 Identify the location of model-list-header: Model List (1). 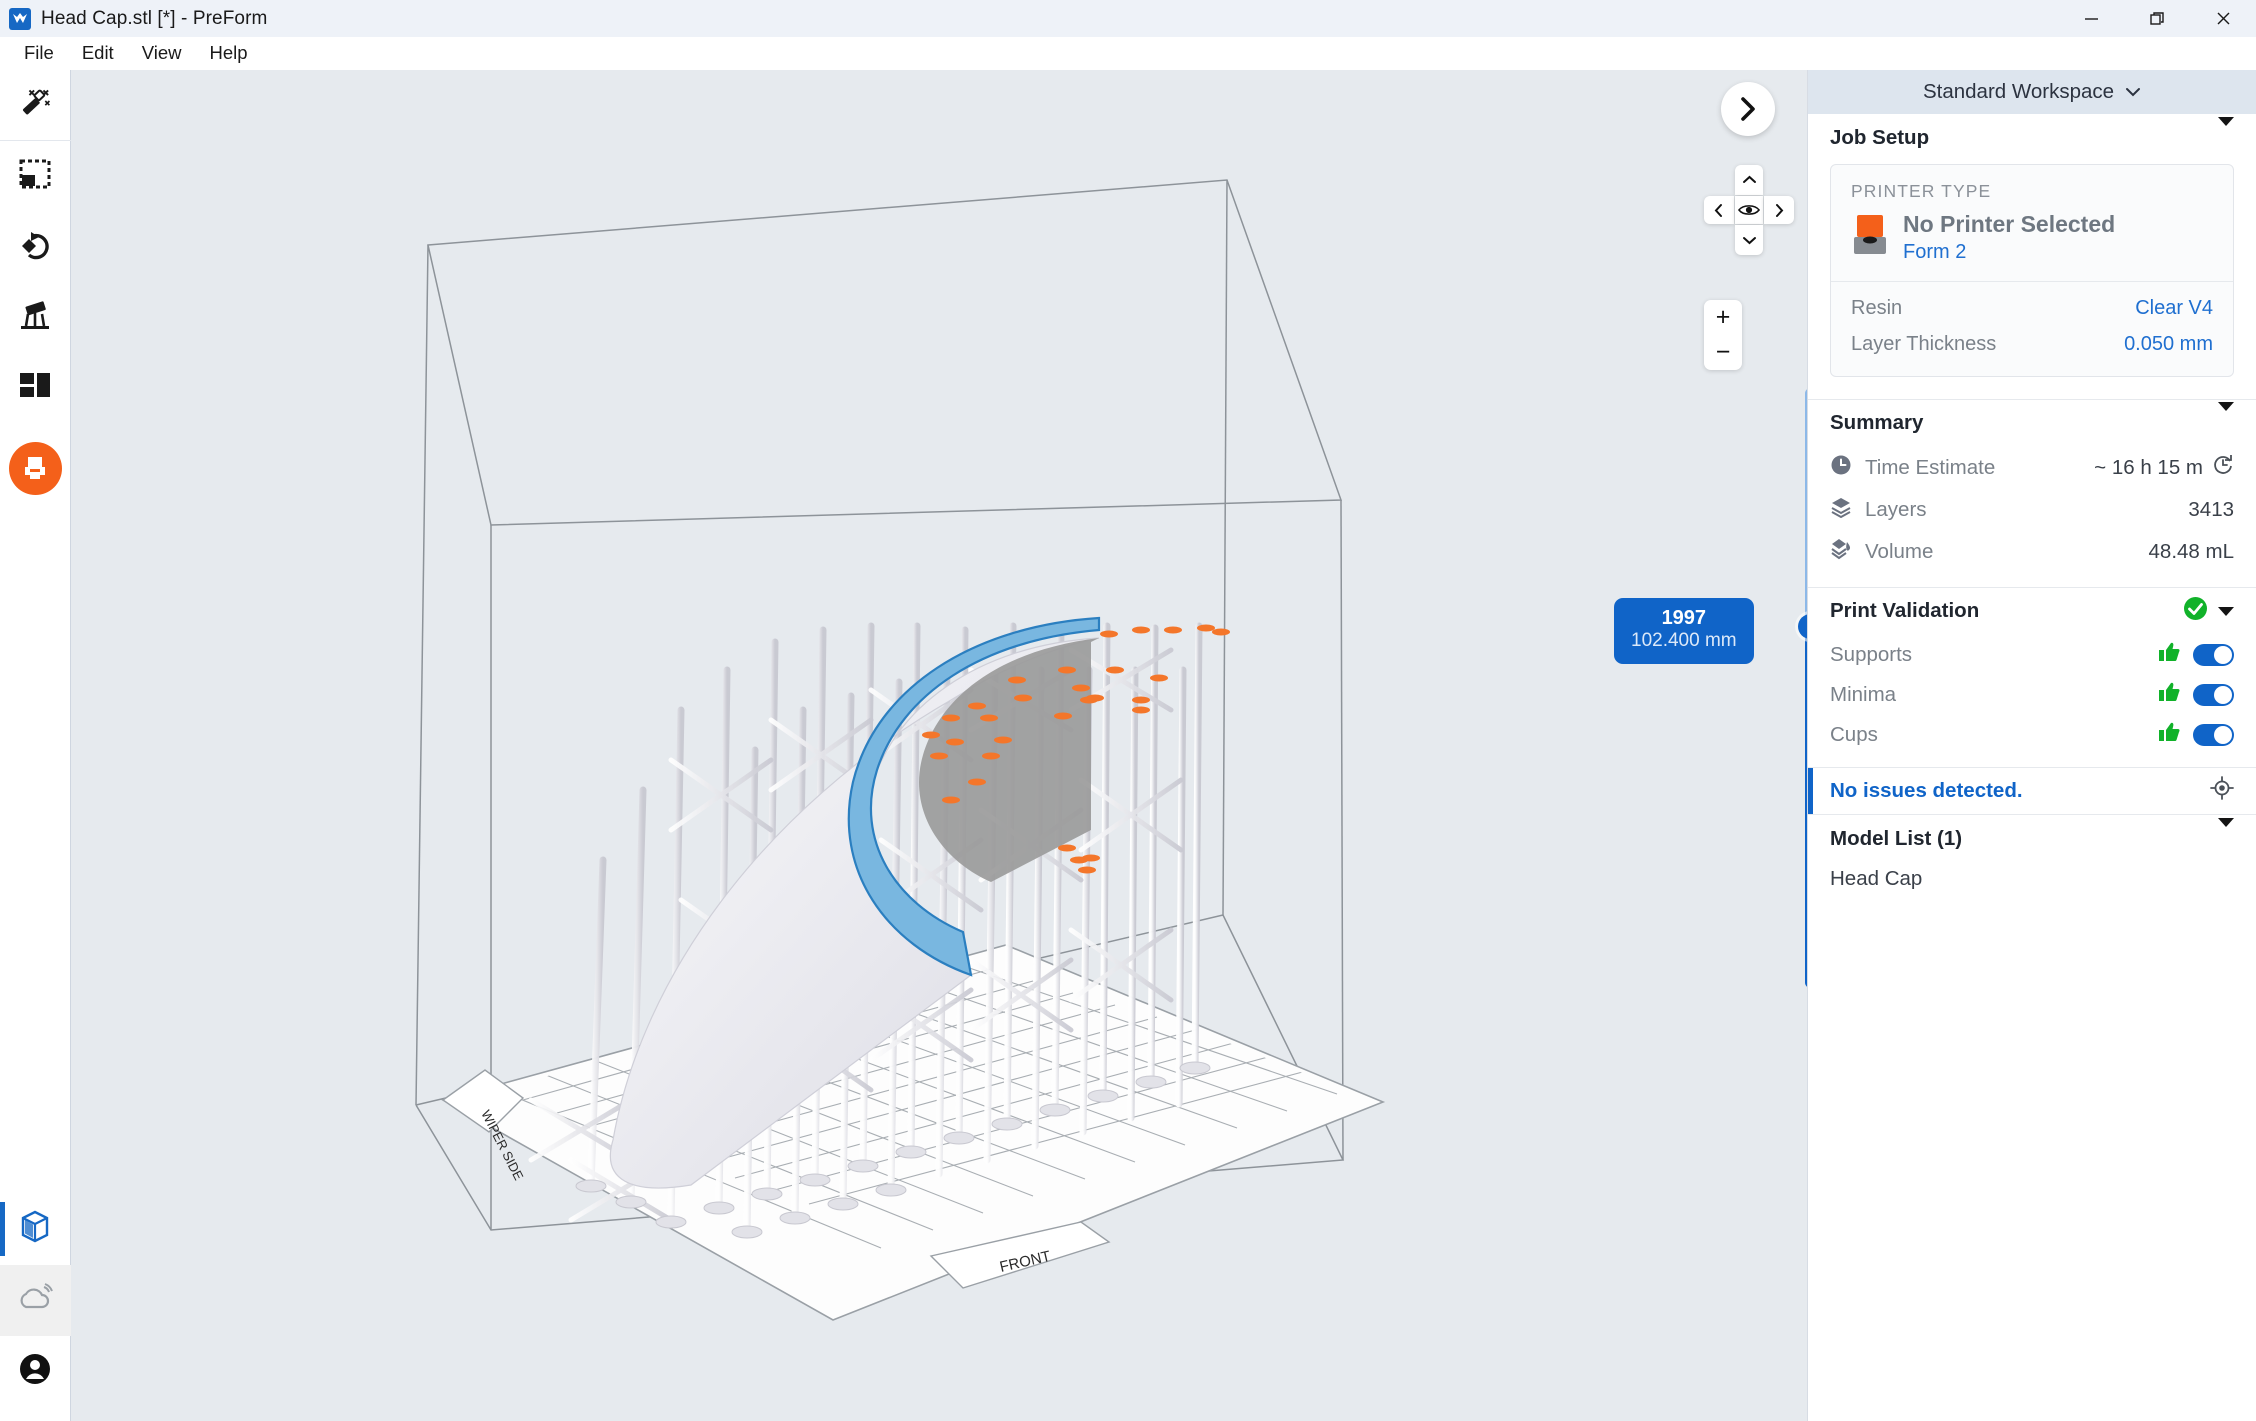
(2032, 839).